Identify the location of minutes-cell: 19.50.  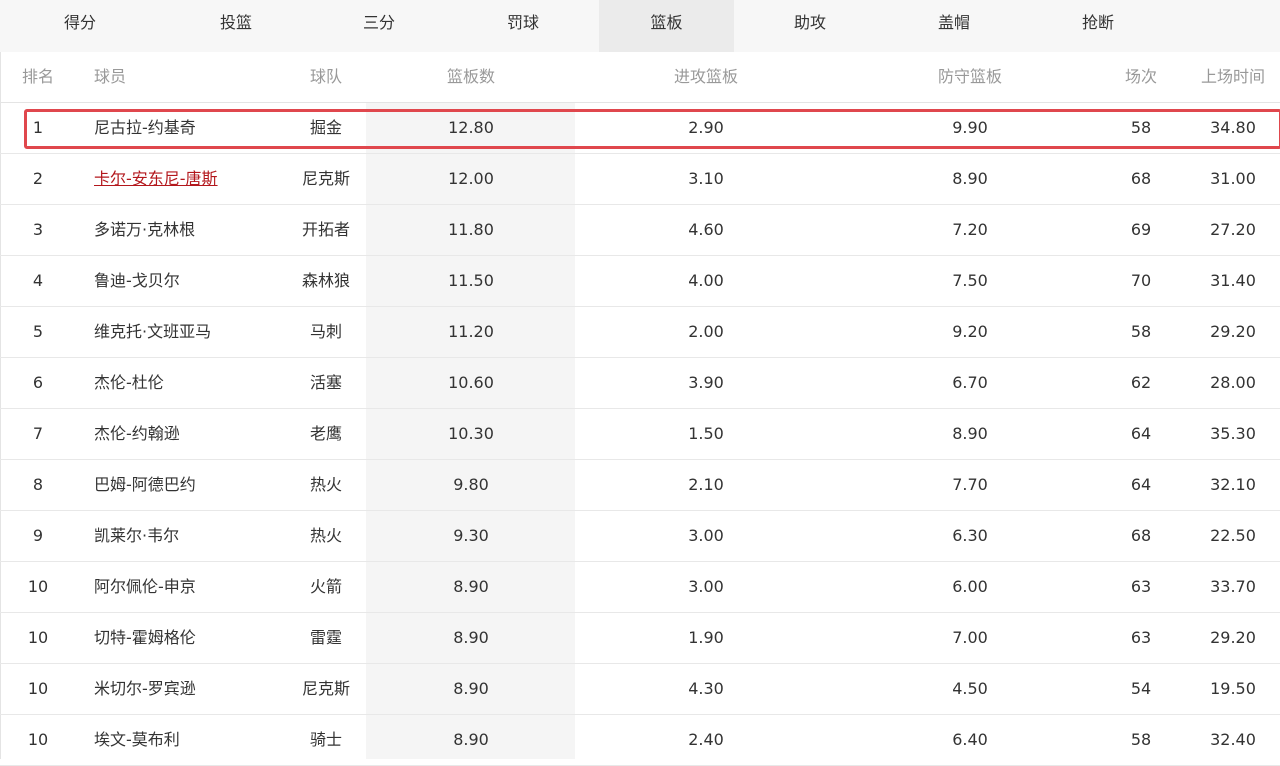
(1233, 688).